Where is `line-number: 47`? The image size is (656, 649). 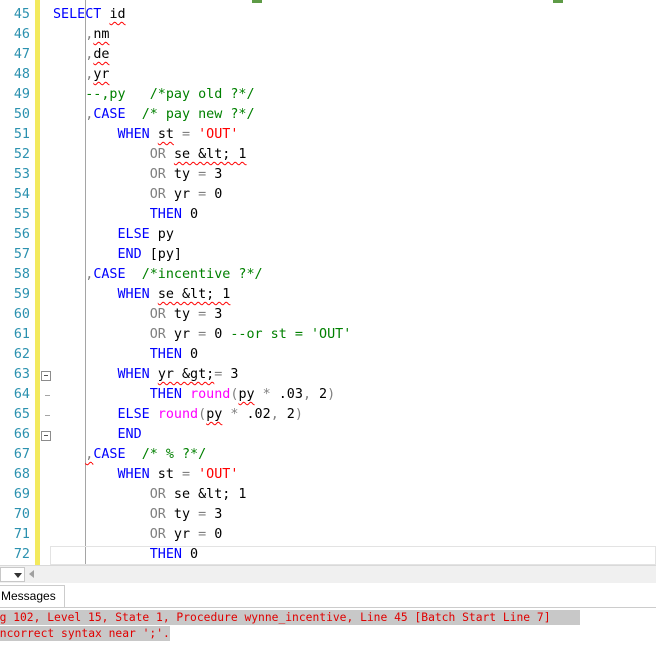
line-number: 47 is located at coordinates (21, 54).